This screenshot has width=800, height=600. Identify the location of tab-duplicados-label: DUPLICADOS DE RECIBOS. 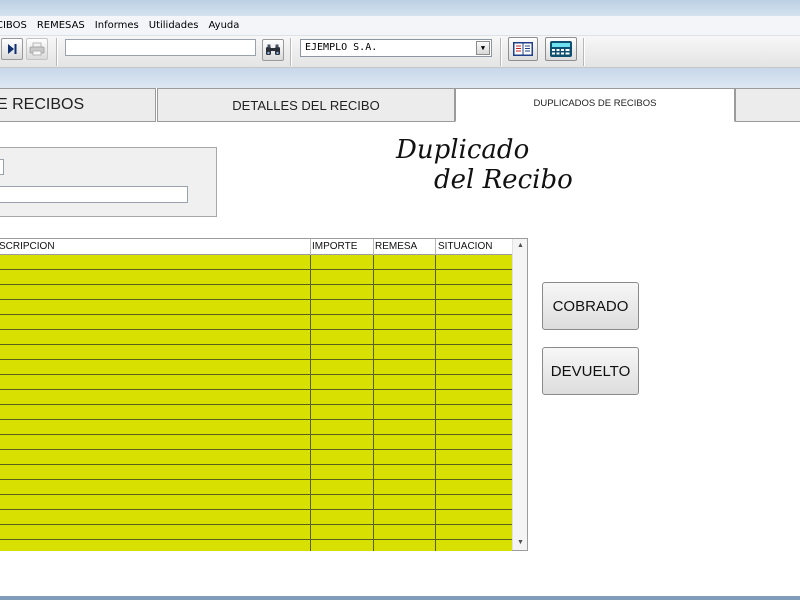
(595, 103).